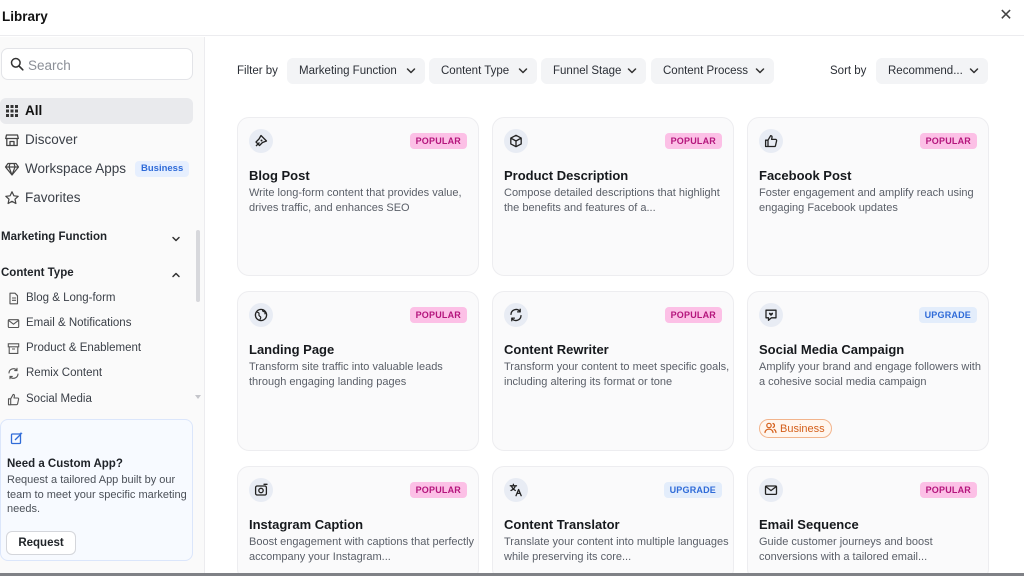 The width and height of the screenshot is (1024, 576). I want to click on scroll-down-arrow, so click(198, 397).